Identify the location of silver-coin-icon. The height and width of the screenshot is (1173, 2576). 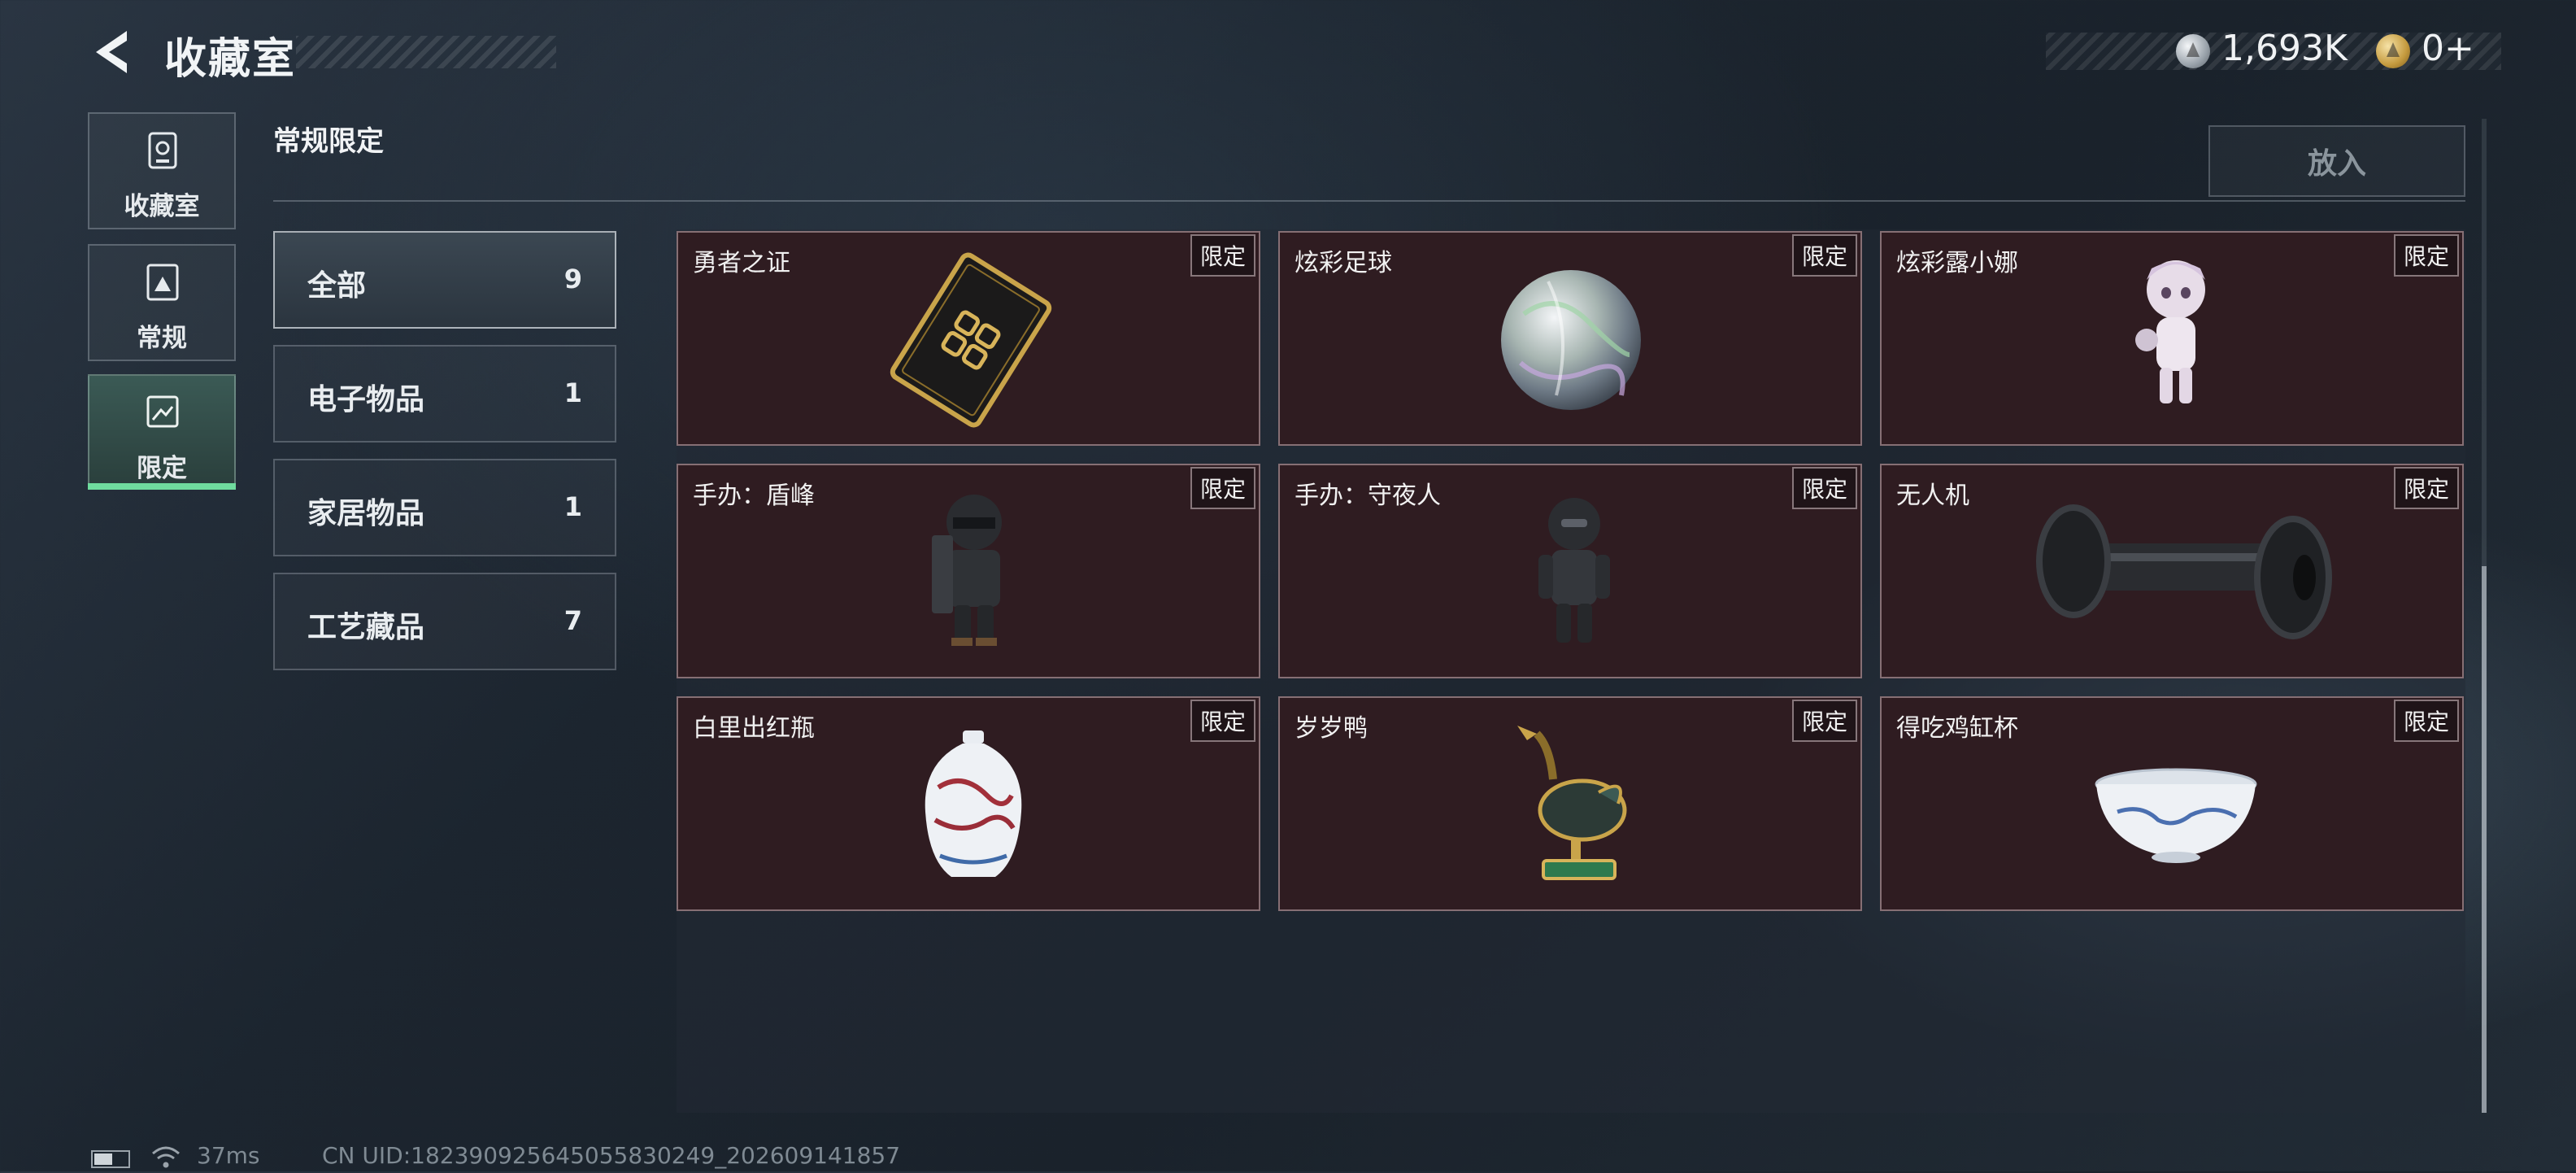
(2193, 51).